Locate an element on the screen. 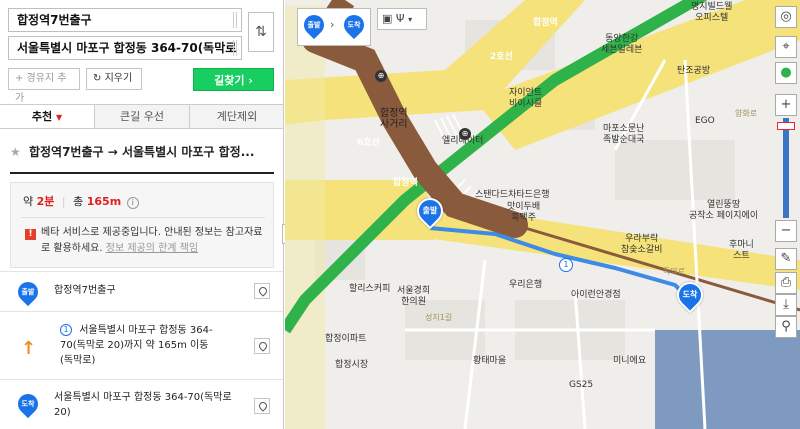  origin-field: 합정역7번출구 is located at coordinates (125, 20).